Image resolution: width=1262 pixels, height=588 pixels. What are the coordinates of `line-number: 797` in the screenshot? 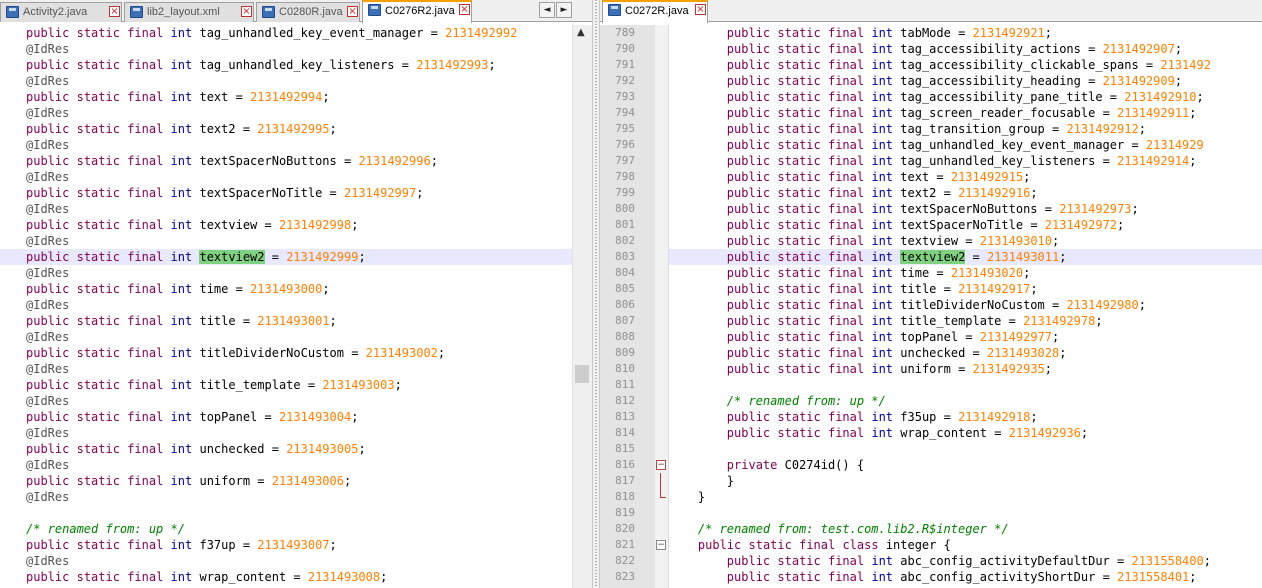 It's located at (625, 160).